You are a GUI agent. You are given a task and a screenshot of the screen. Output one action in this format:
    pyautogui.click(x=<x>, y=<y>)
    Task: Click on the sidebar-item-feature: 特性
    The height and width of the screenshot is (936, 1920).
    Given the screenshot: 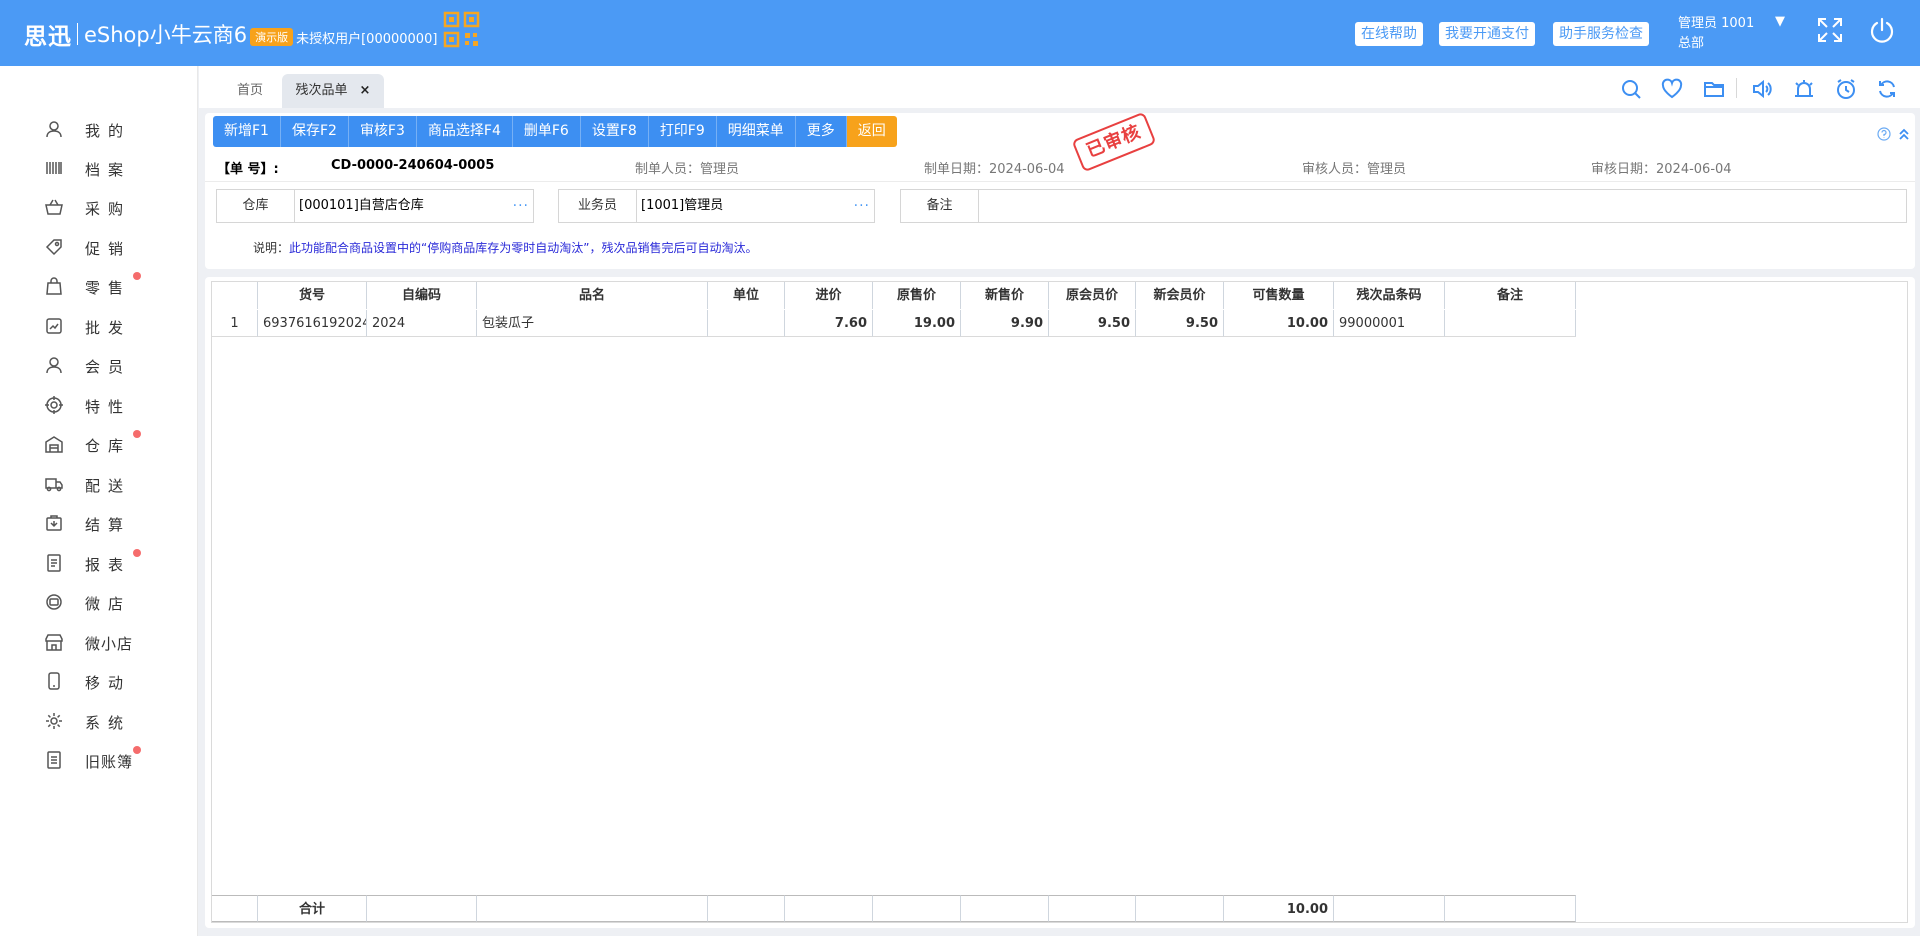 What is the action you would take?
    pyautogui.click(x=99, y=405)
    